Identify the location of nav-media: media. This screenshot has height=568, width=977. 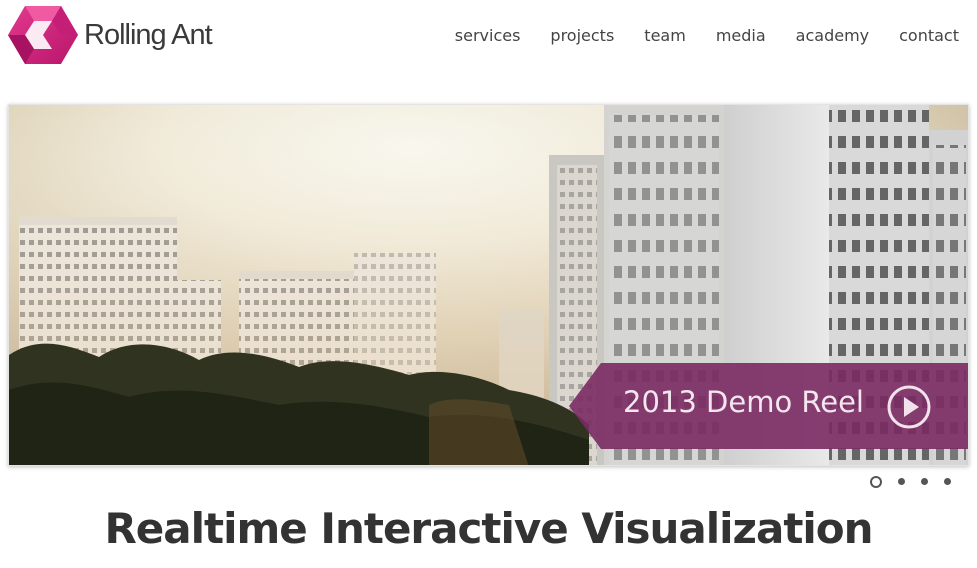
(741, 35).